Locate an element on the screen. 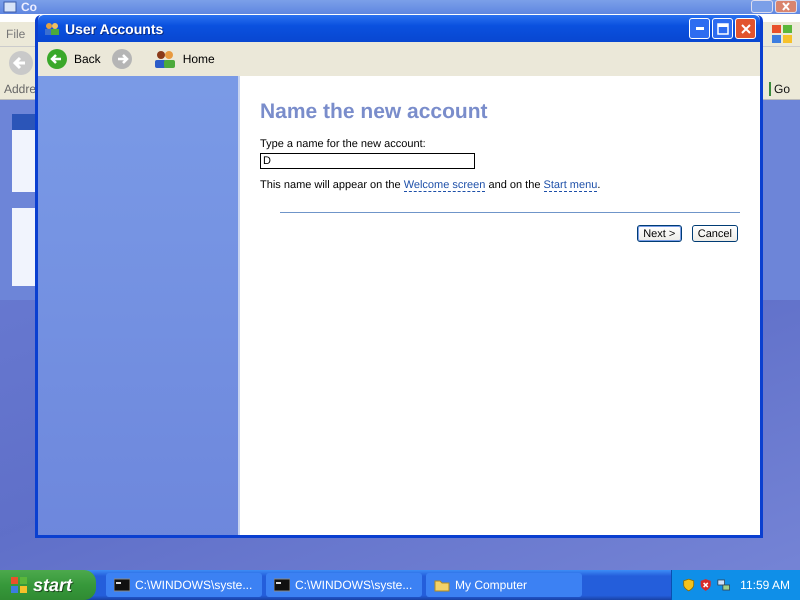  minimize-icon is located at coordinates (700, 28).